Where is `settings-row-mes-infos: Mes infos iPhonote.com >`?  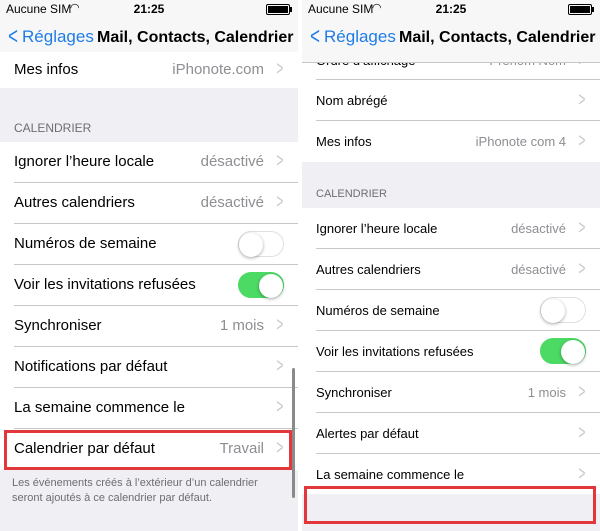 settings-row-mes-infos: Mes infos iPhonote.com > is located at coordinates (149, 70).